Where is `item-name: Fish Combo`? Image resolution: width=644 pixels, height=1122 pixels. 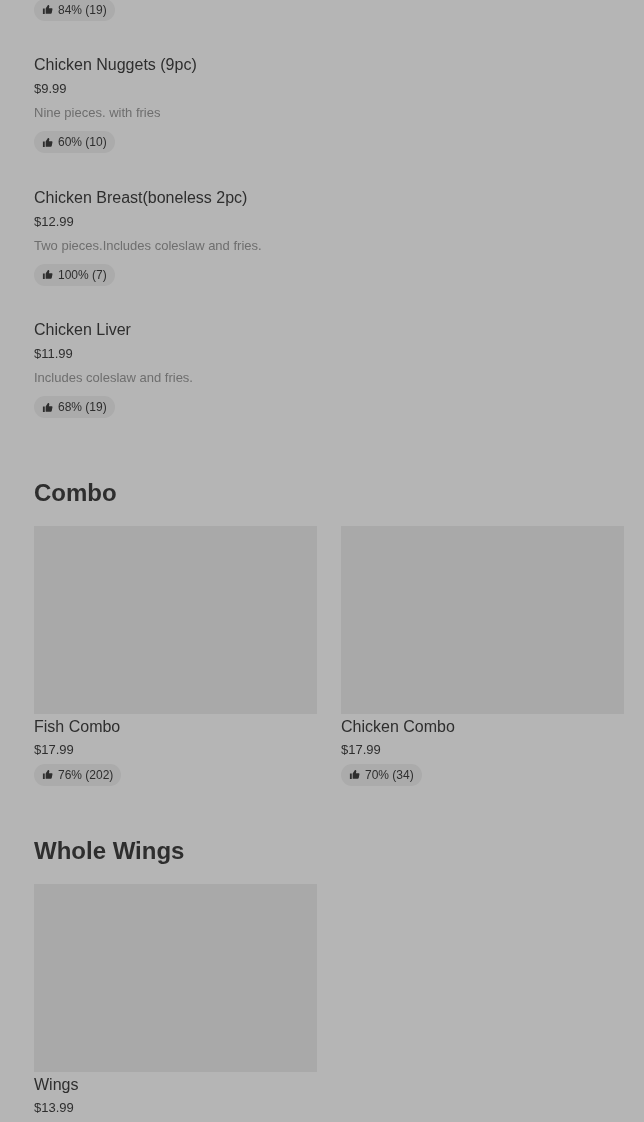
item-name: Fish Combo is located at coordinates (77, 726).